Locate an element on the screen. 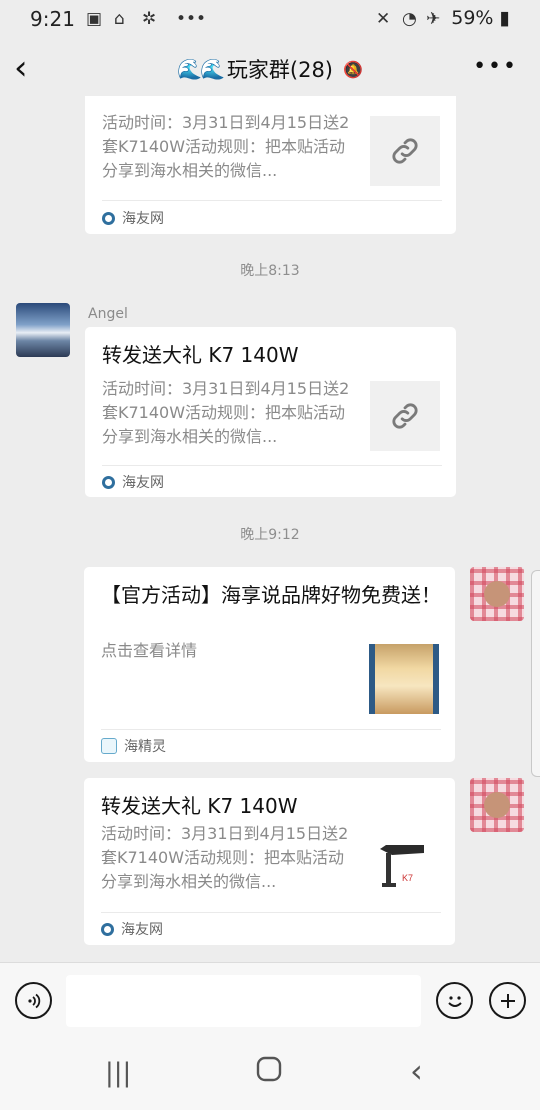 The height and width of the screenshot is (1110, 540). battery-icon: ▮ is located at coordinates (504, 18).